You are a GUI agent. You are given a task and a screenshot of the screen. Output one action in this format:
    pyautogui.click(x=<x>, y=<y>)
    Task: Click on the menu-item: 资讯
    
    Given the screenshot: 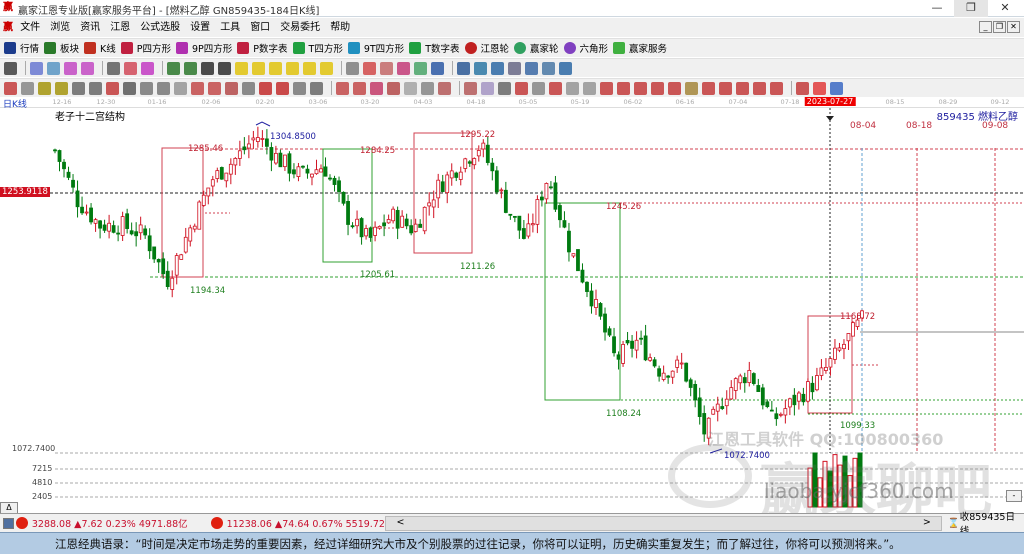 What is the action you would take?
    pyautogui.click(x=90, y=27)
    